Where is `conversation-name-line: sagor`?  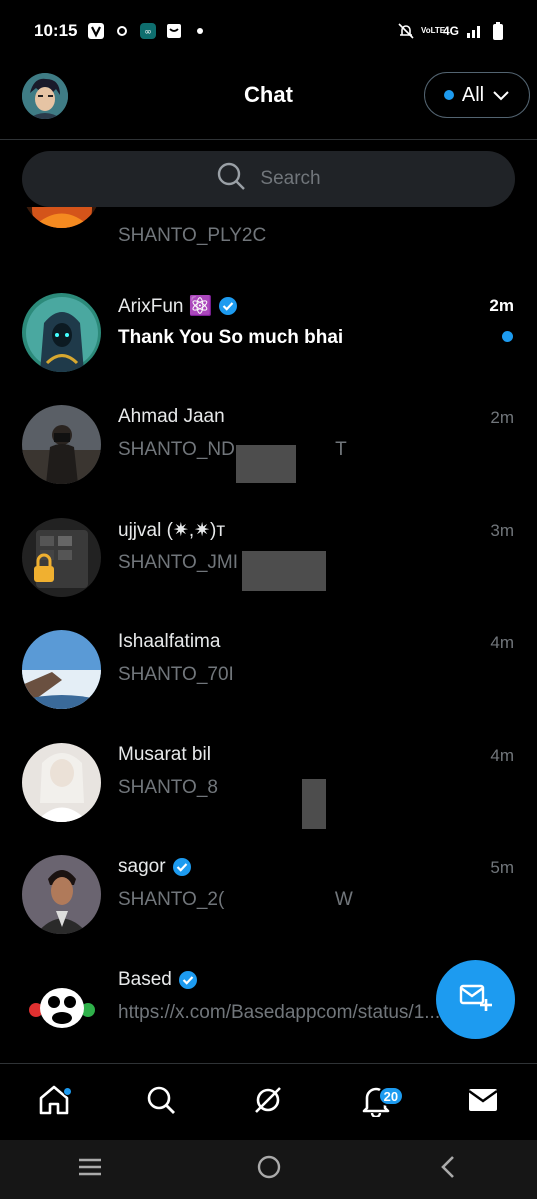 conversation-name-line: sagor is located at coordinates (155, 867).